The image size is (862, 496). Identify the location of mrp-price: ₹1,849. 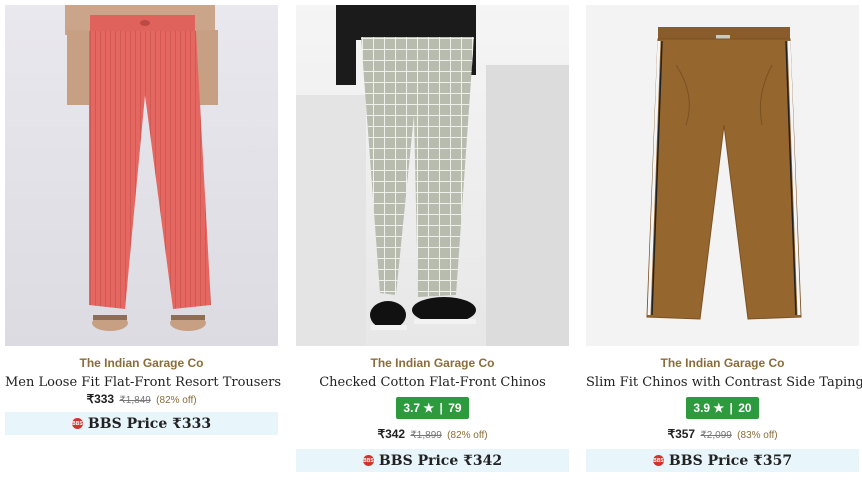
(135, 400).